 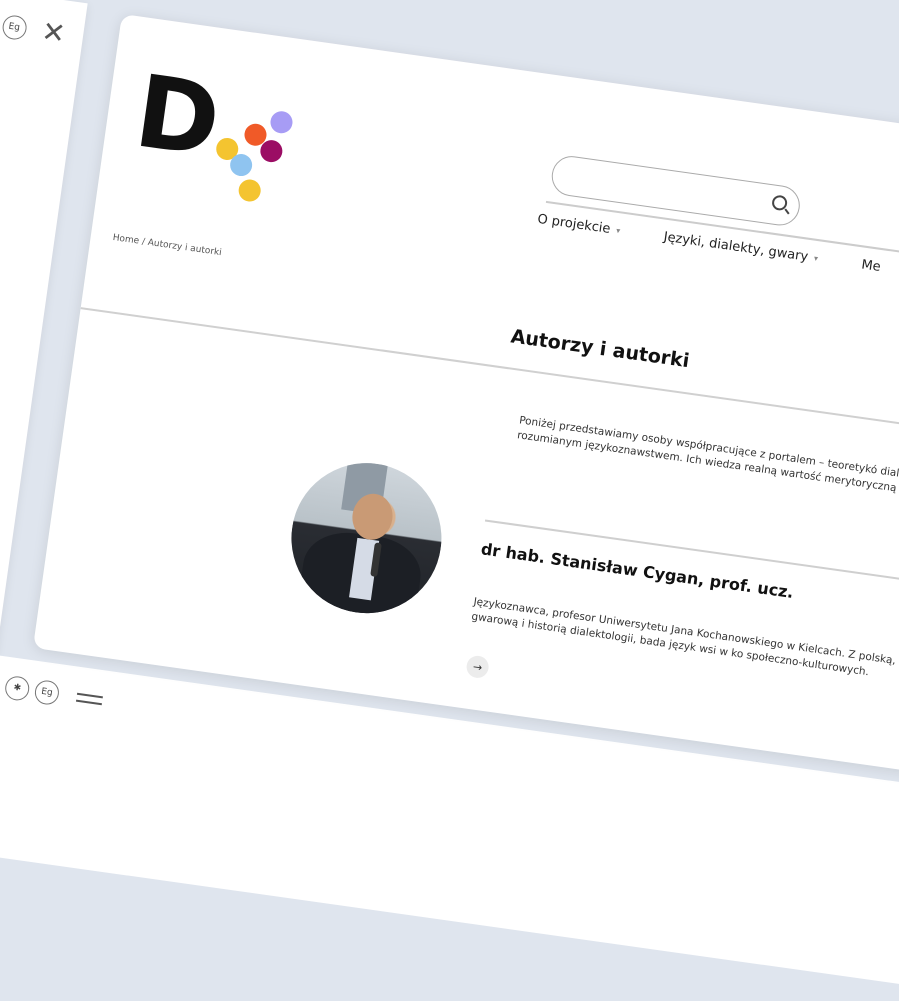 What do you see at coordinates (17, 688) in the screenshot?
I see `accessibility-icon: ✱` at bounding box center [17, 688].